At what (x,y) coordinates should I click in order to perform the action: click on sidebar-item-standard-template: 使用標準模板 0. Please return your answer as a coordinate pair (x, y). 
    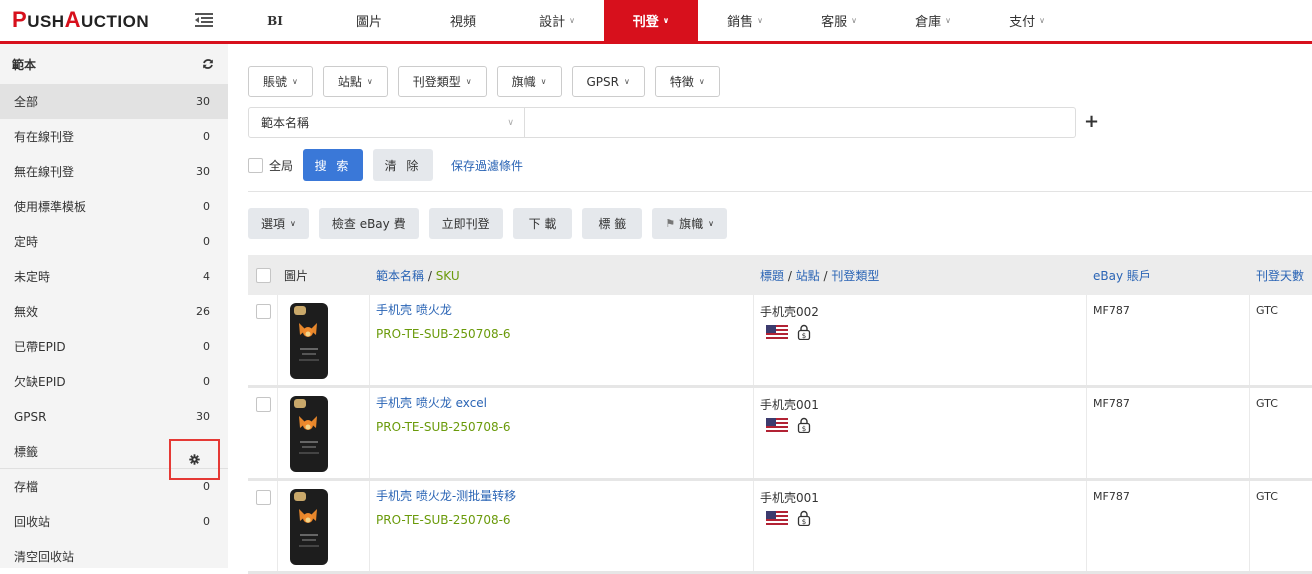
    Looking at the image, I should click on (114, 206).